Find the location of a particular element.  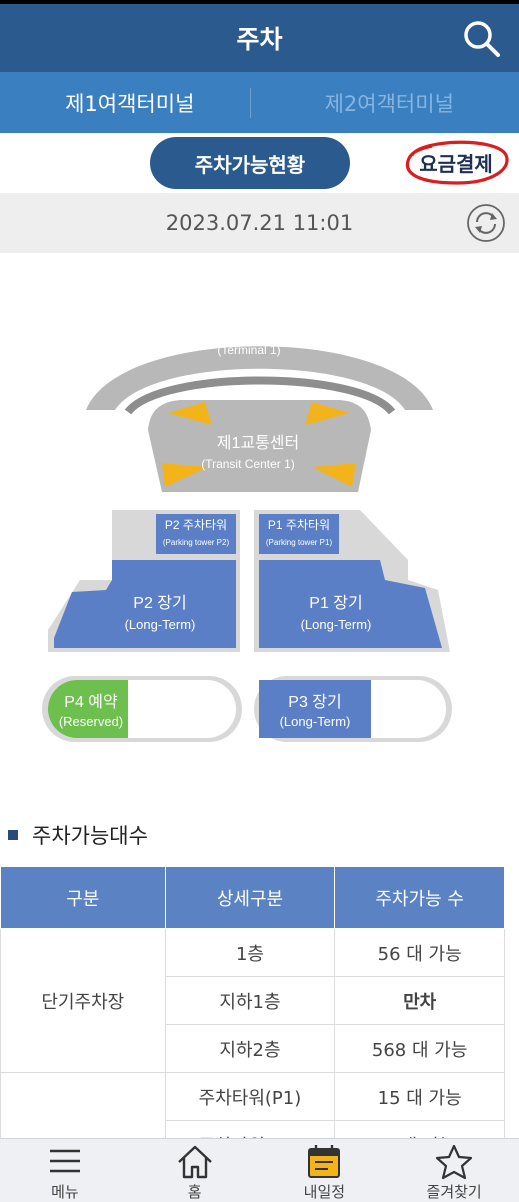

p1-sub: (Long-Term) is located at coordinates (336, 624).